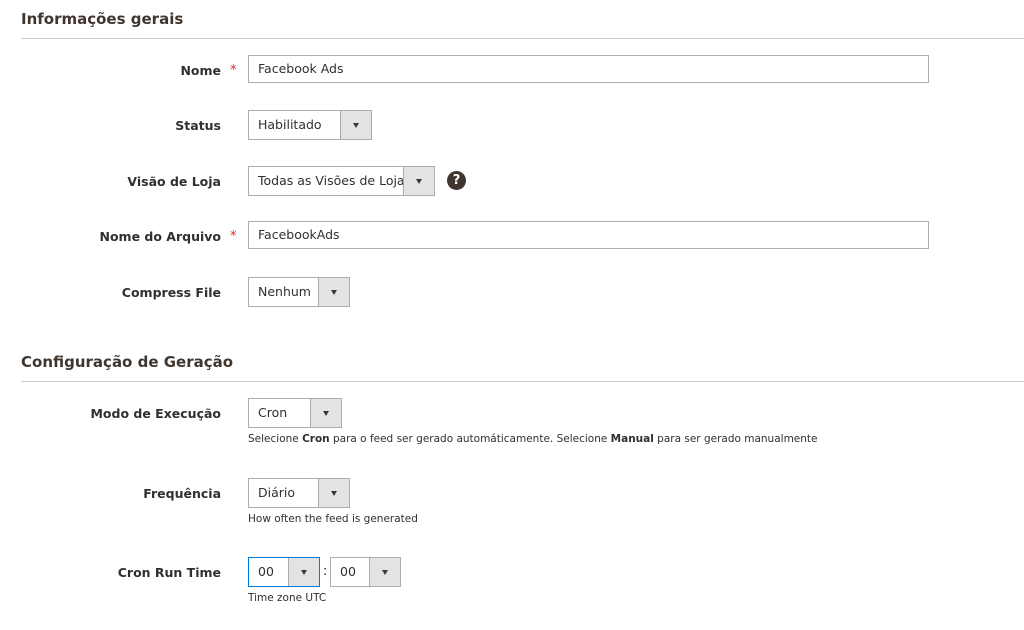 Image resolution: width=1024 pixels, height=630 pixels. What do you see at coordinates (295, 413) in the screenshot?
I see `execution-mode-select: Cron` at bounding box center [295, 413].